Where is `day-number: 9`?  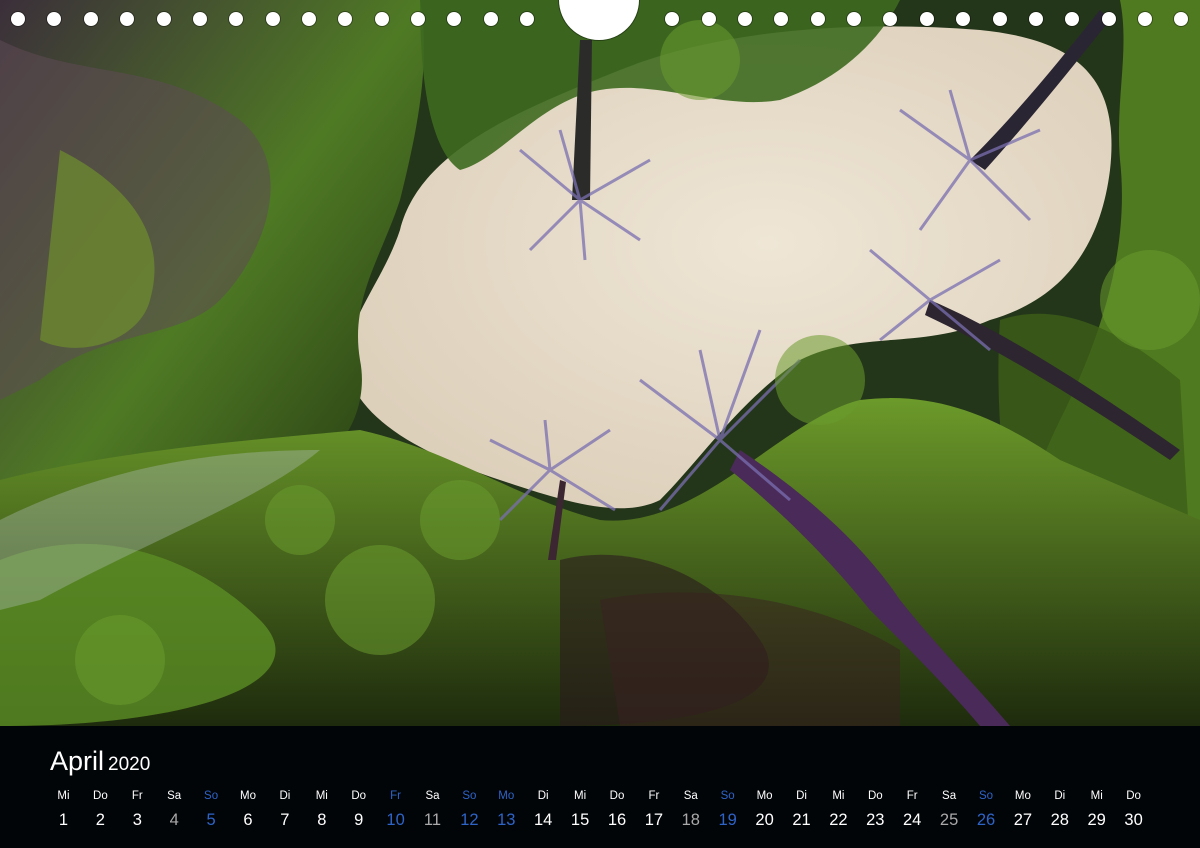 day-number: 9 is located at coordinates (359, 820).